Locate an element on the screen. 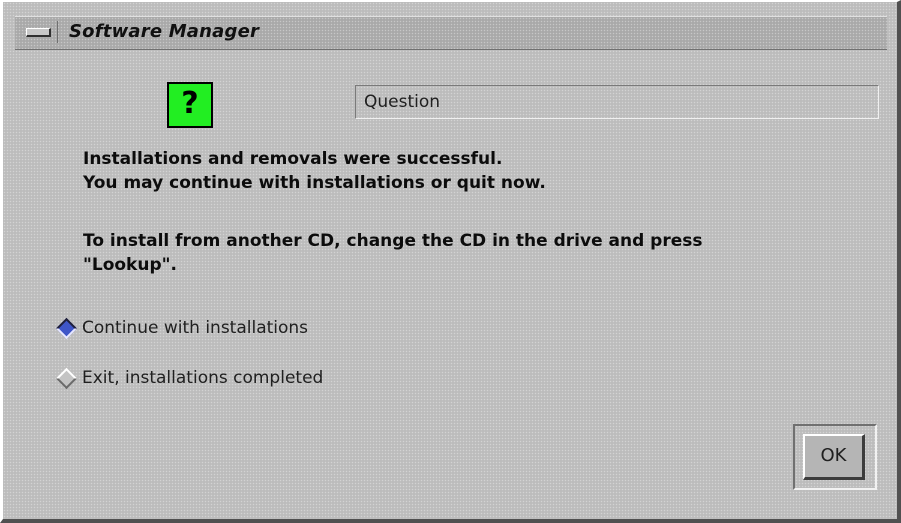 The height and width of the screenshot is (523, 901). ok-button-frame: OK is located at coordinates (835, 457).